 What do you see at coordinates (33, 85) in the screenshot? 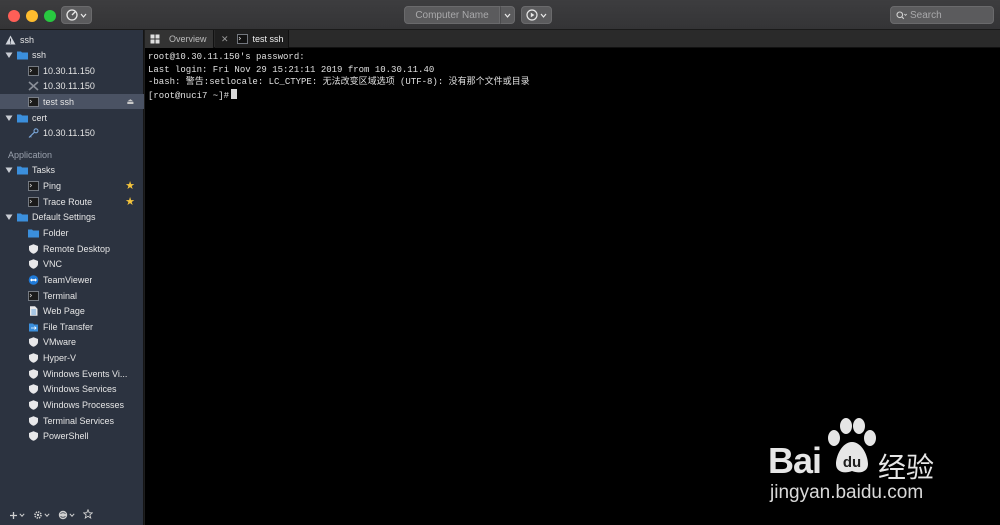
I see `disconnected-icon` at bounding box center [33, 85].